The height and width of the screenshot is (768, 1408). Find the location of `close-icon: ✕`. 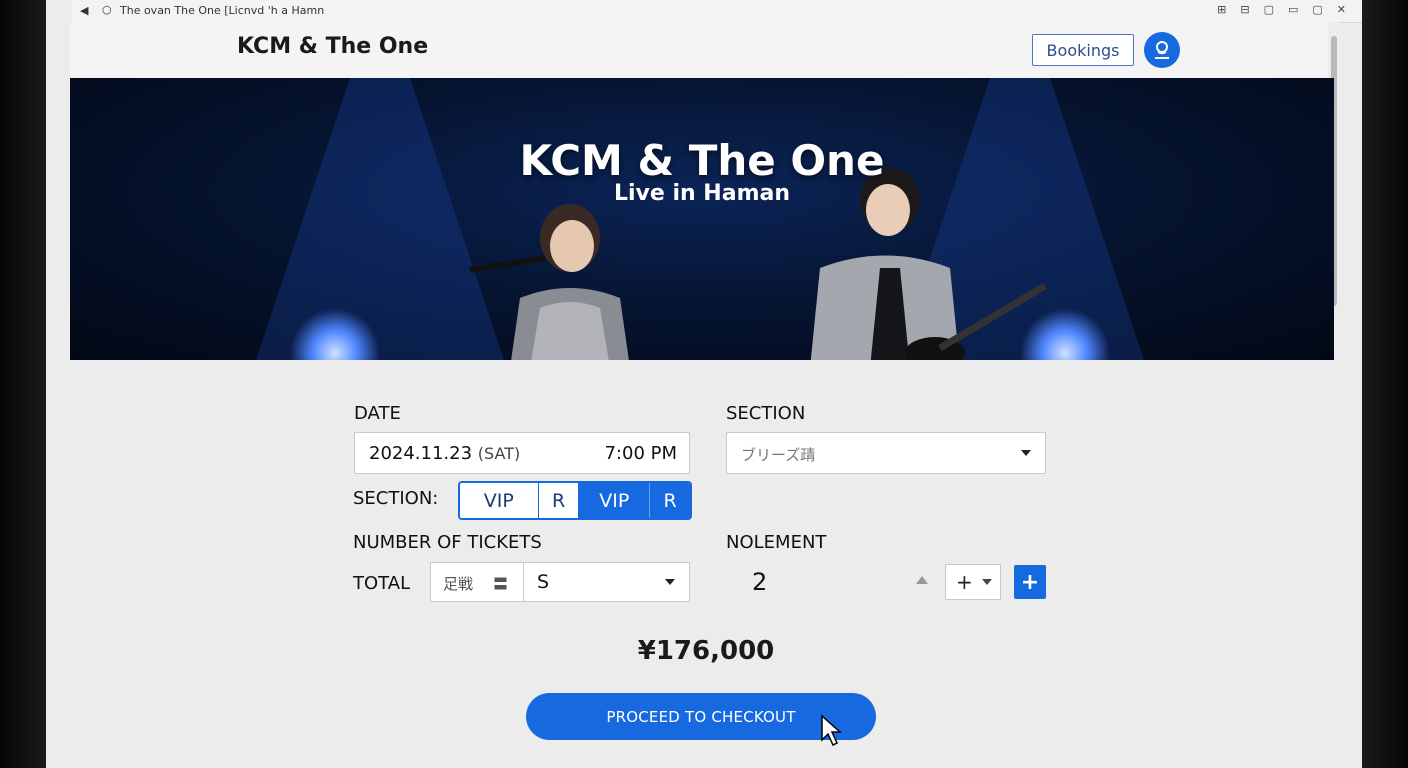

close-icon: ✕ is located at coordinates (1341, 9).